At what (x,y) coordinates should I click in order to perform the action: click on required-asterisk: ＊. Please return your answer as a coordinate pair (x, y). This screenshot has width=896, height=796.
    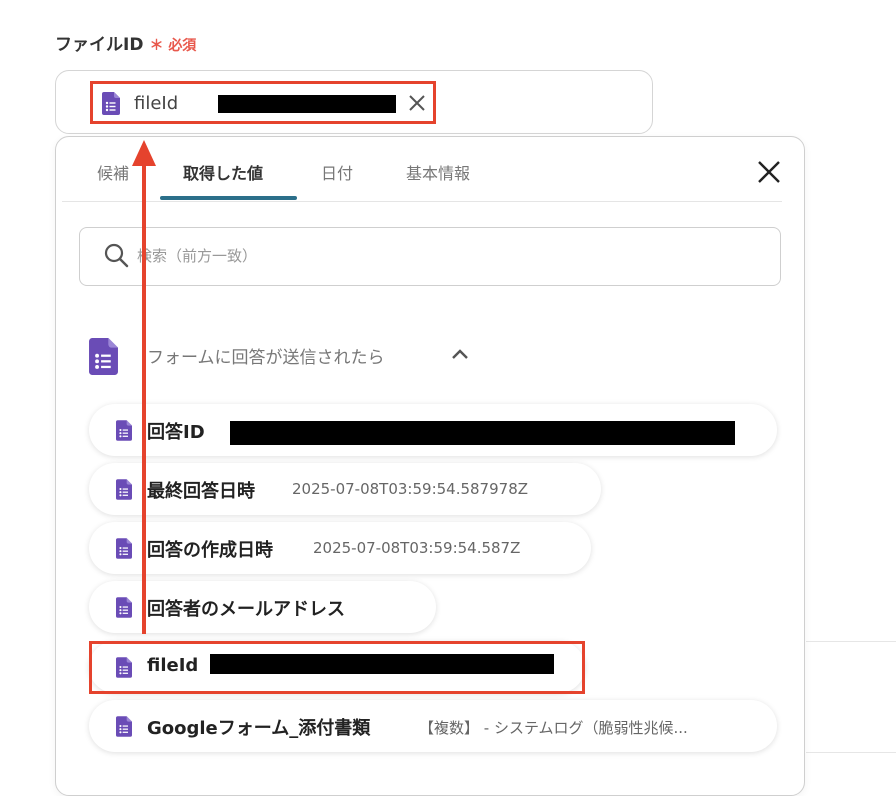
    Looking at the image, I should click on (156, 46).